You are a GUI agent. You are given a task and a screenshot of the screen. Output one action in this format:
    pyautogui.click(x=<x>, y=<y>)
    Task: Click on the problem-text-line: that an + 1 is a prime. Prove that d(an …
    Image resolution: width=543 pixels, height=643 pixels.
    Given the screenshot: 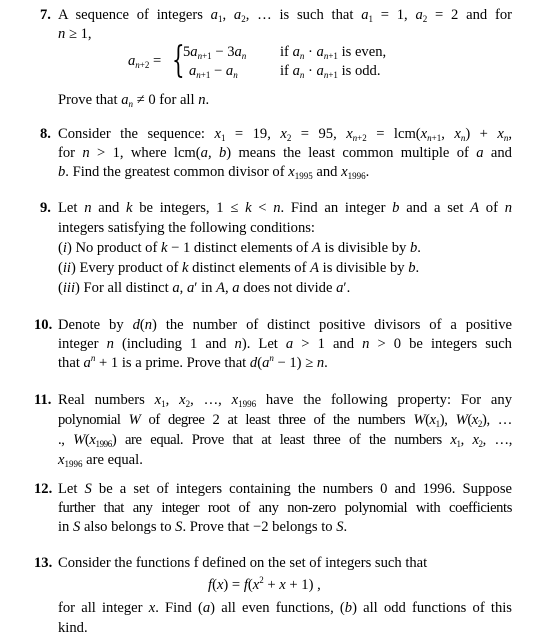 What is the action you would take?
    pyautogui.click(x=193, y=362)
    